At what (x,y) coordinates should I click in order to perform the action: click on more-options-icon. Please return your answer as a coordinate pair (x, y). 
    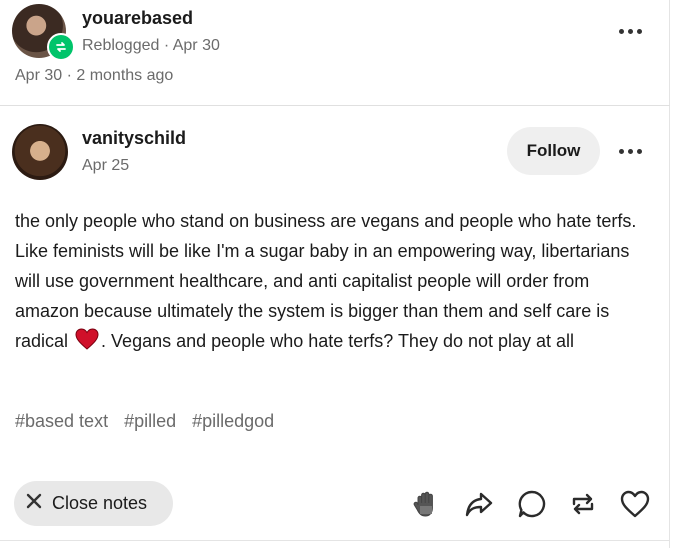
    Looking at the image, I should click on (630, 31).